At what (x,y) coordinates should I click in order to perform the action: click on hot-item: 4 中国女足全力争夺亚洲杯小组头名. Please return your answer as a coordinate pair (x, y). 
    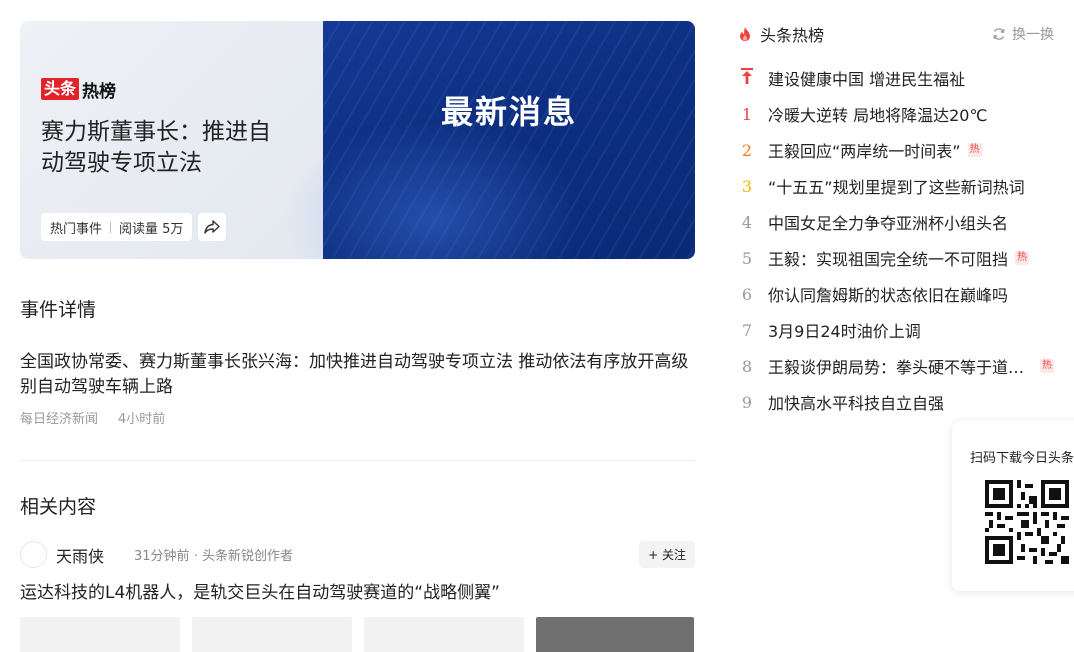
    Looking at the image, I should click on (896, 222).